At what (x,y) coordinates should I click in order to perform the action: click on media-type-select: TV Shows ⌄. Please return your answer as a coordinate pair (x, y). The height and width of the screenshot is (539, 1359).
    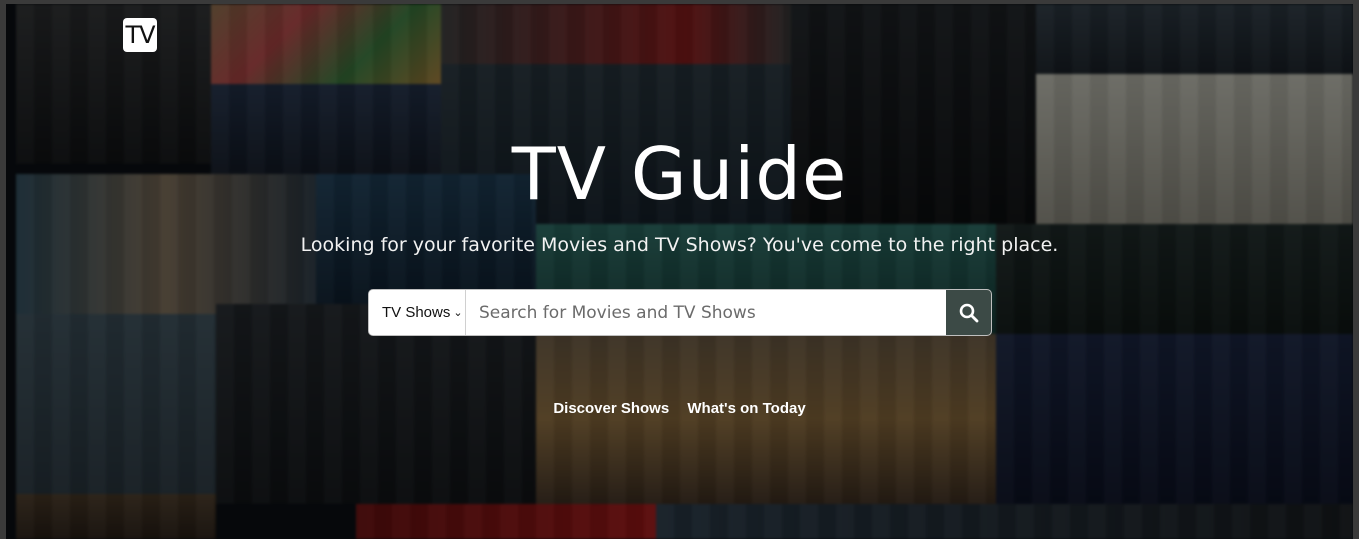
    Looking at the image, I should click on (417, 312).